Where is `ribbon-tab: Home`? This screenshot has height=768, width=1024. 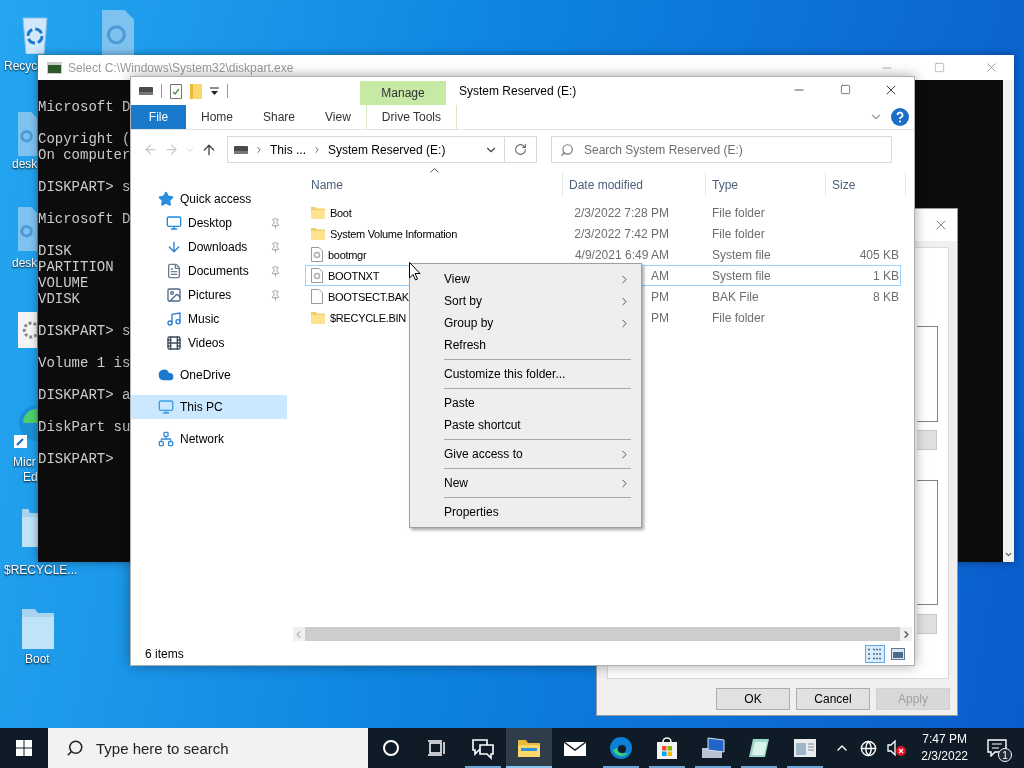 ribbon-tab: Home is located at coordinates (217, 117).